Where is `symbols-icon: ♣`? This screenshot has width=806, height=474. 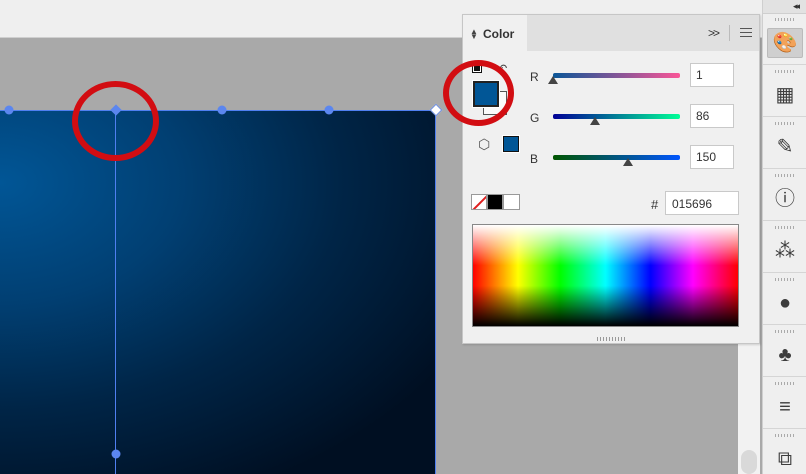 symbols-icon: ♣ is located at coordinates (785, 355).